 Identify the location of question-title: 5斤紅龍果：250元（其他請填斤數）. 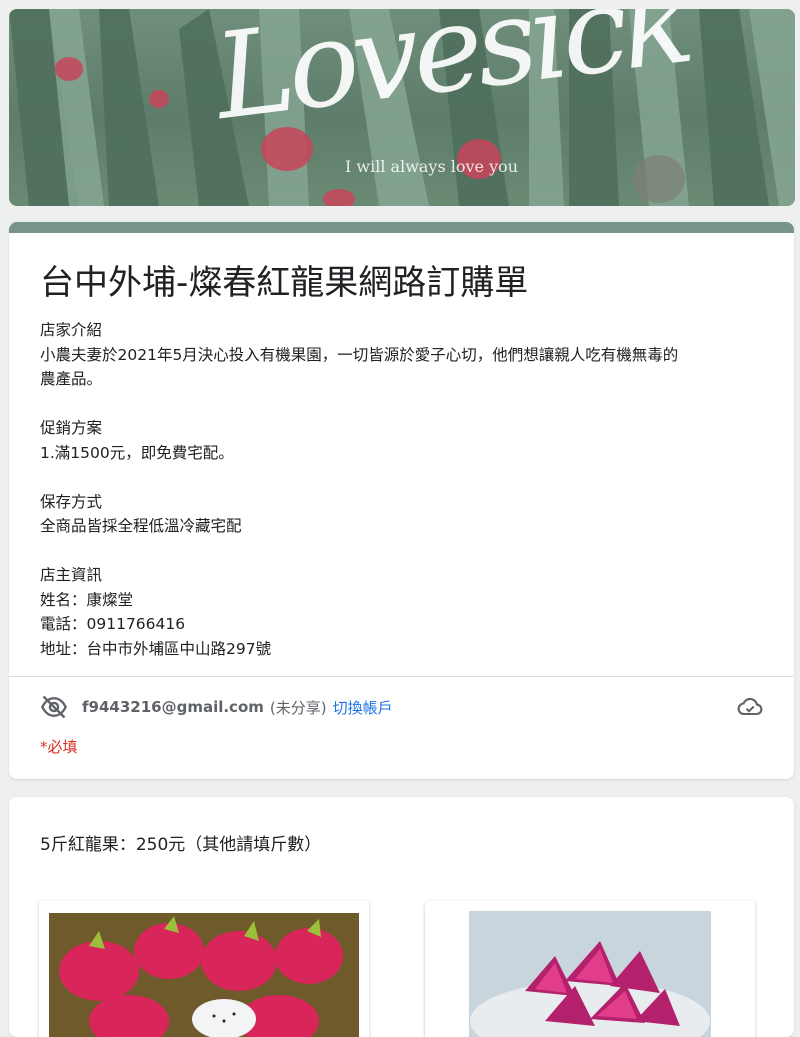
(181, 845).